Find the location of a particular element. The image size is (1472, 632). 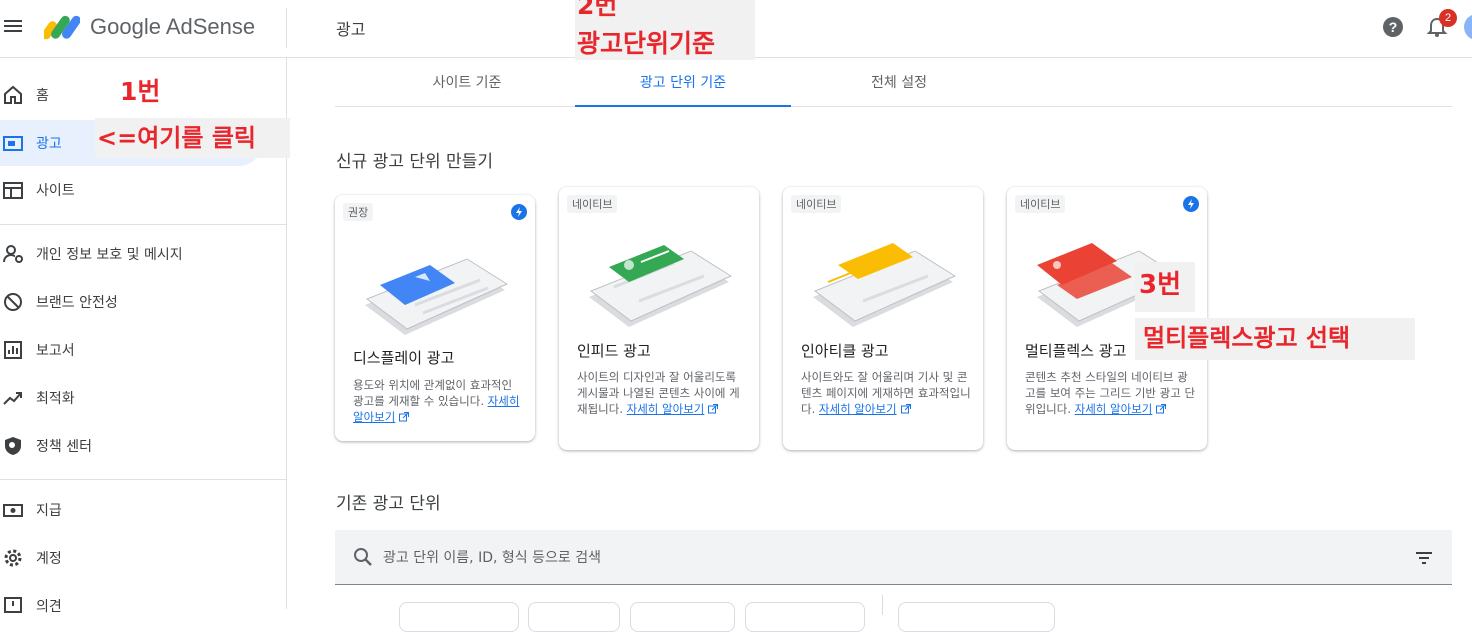

ad-unit-search: 광고 단위 이름, ID, 형식 등으로 검색 is located at coordinates (893, 557).